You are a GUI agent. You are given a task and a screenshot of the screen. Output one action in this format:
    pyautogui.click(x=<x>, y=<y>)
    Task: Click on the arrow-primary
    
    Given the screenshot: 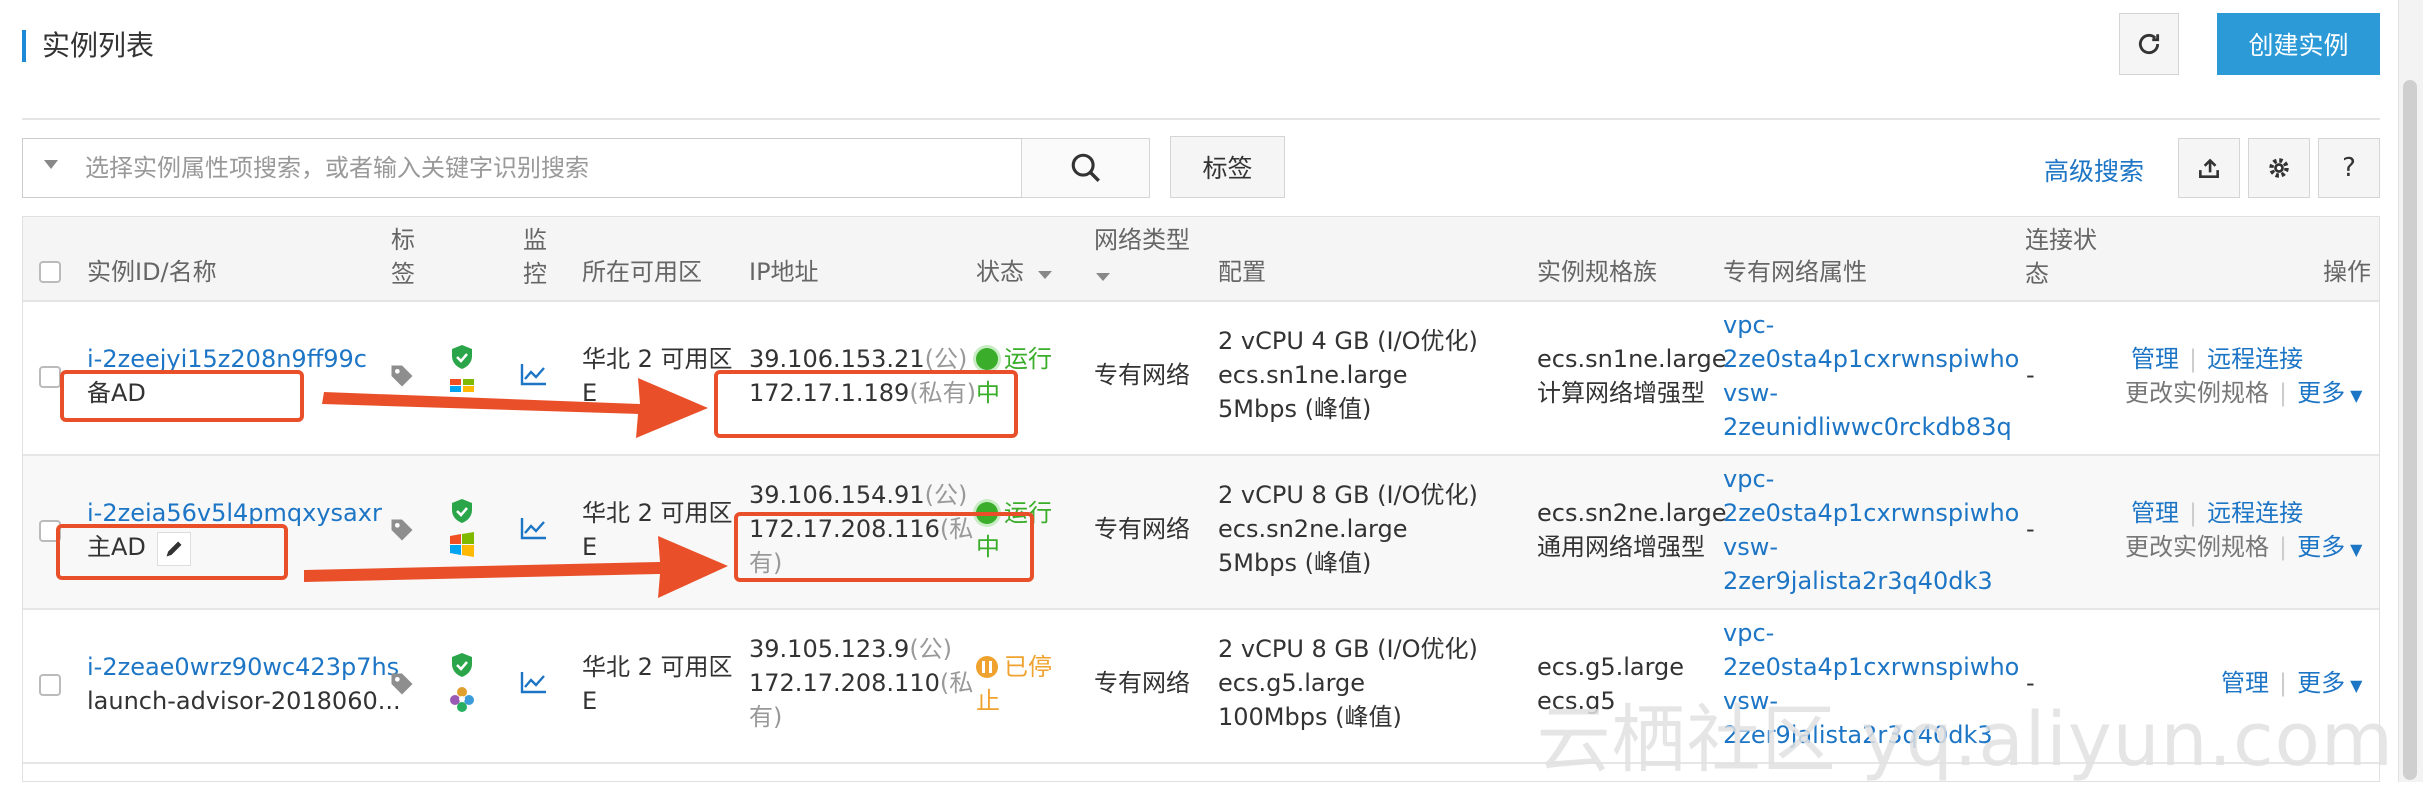 What is the action you would take?
    pyautogui.click(x=516, y=567)
    